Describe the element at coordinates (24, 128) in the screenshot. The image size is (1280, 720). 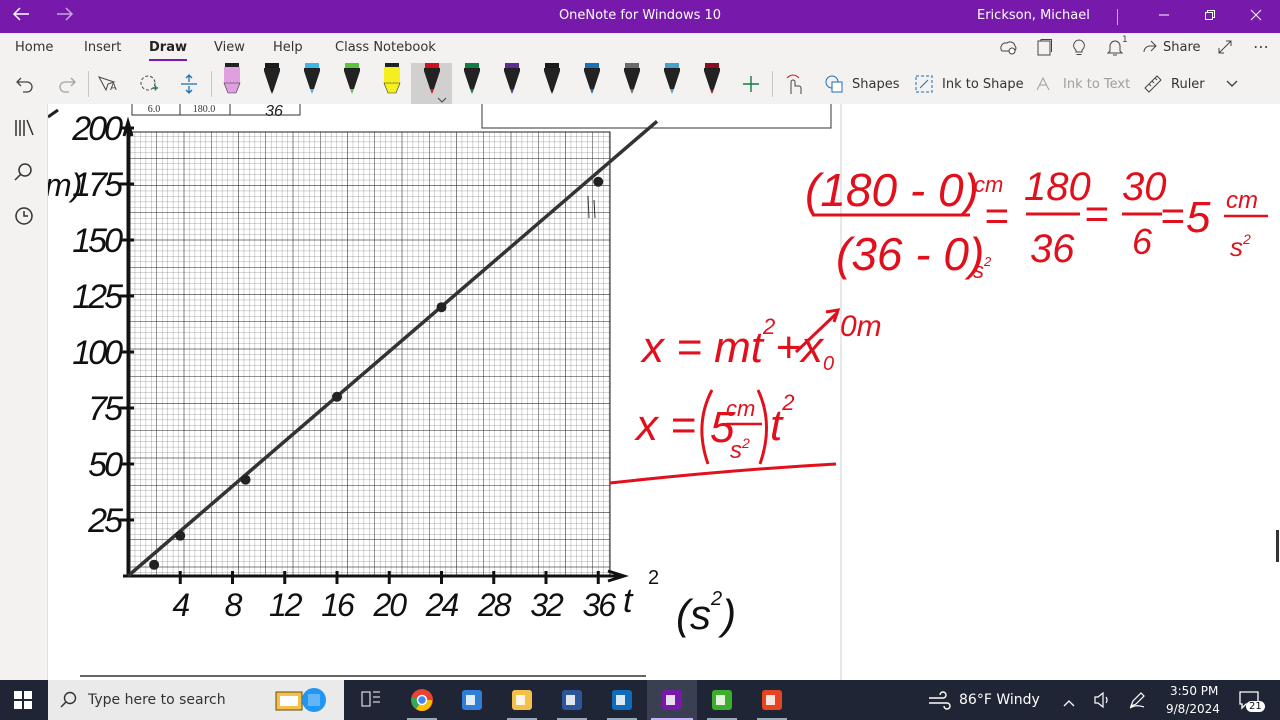
I see `notebooks-icon` at that location.